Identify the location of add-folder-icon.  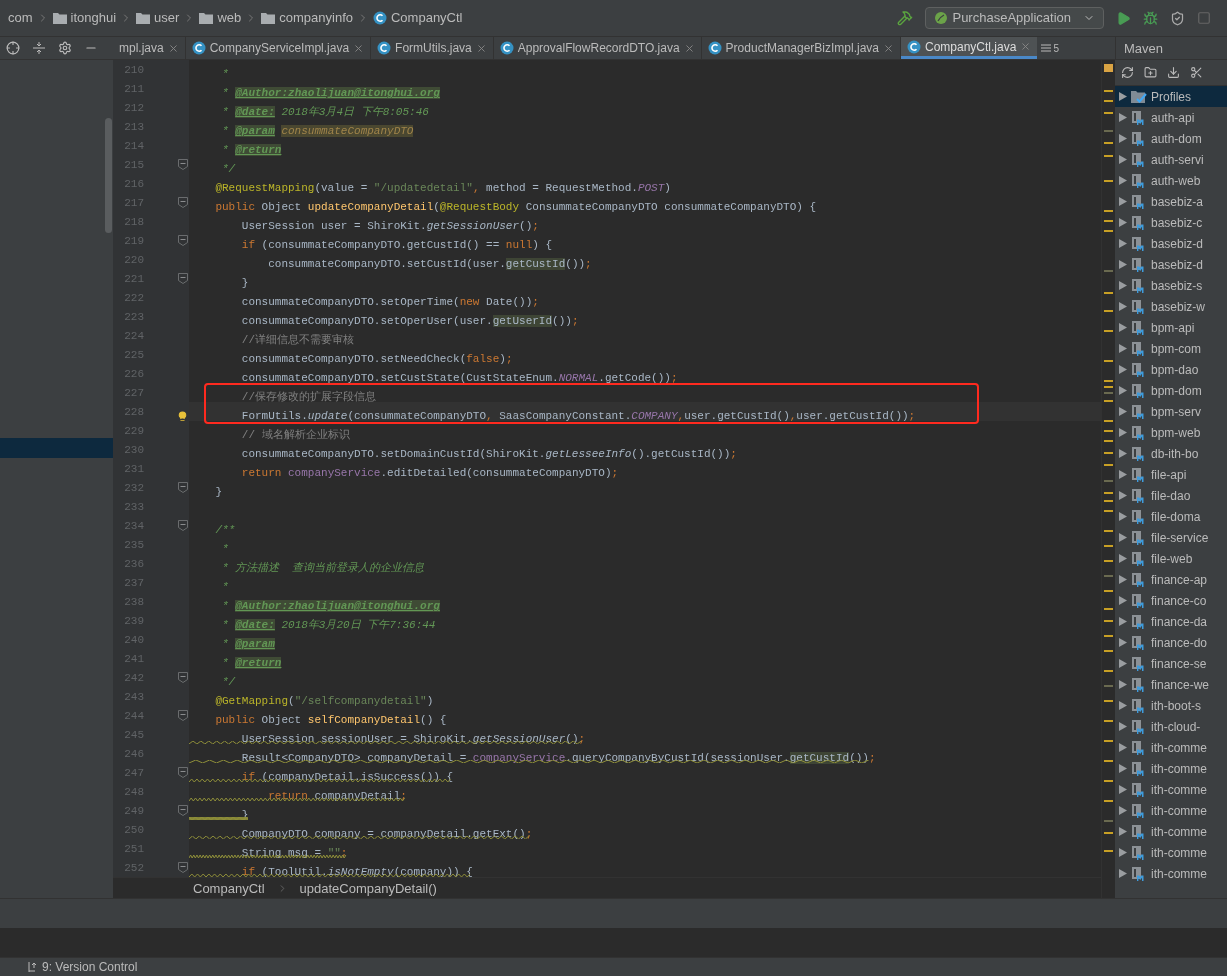
(1150, 73).